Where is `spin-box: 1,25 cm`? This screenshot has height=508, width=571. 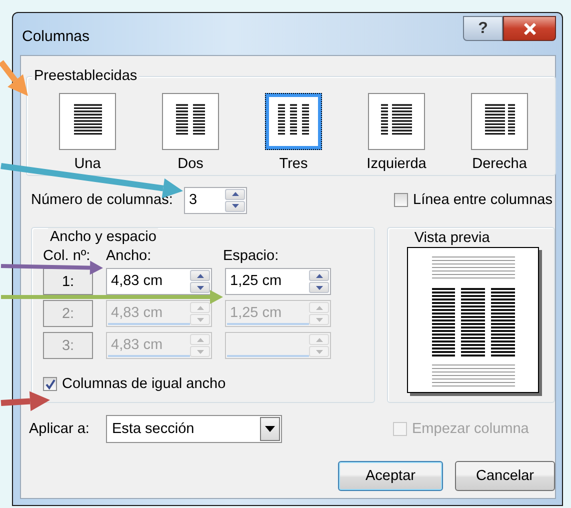 spin-box: 1,25 cm is located at coordinates (278, 281).